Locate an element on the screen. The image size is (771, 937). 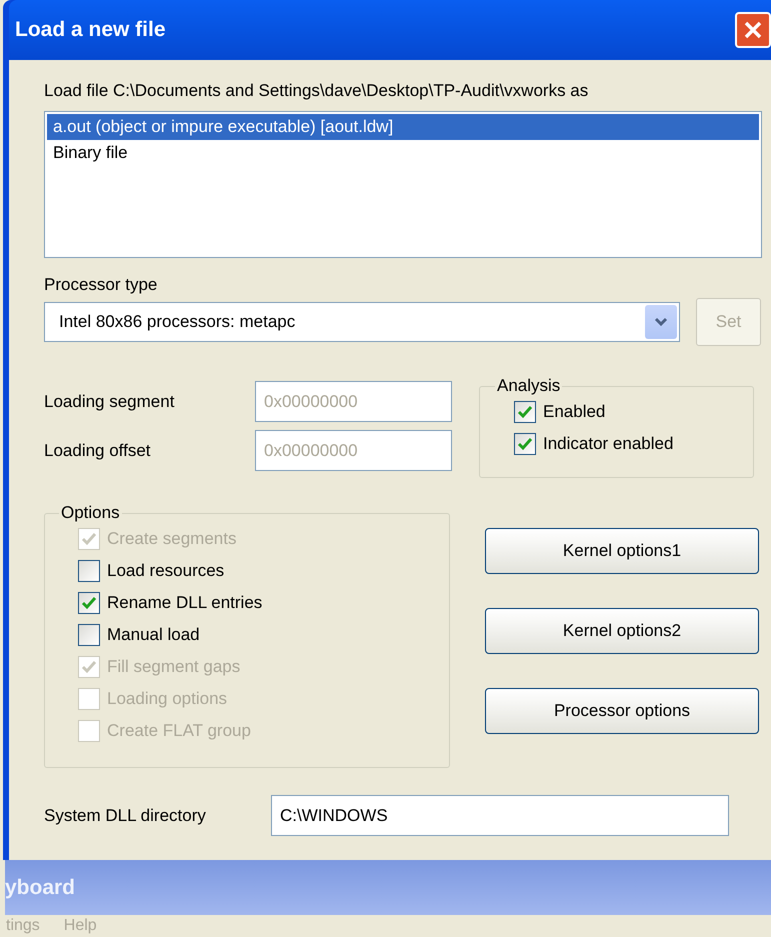
checkbox-label: Rename DLL entries is located at coordinates (184, 603).